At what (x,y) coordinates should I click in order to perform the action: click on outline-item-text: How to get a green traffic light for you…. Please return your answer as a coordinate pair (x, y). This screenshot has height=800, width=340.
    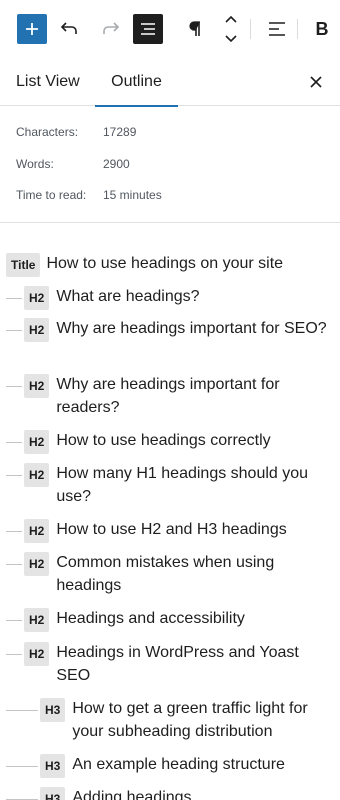
    Looking at the image, I should click on (190, 720).